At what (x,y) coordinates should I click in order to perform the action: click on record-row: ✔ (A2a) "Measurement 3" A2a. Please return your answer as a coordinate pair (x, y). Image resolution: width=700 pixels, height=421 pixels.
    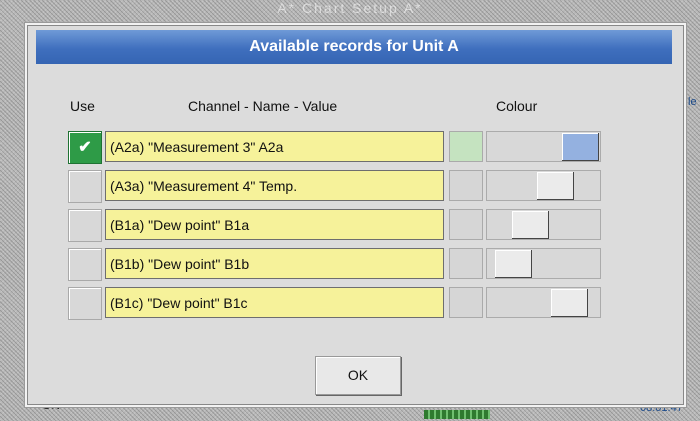
    Looking at the image, I should click on (378, 148).